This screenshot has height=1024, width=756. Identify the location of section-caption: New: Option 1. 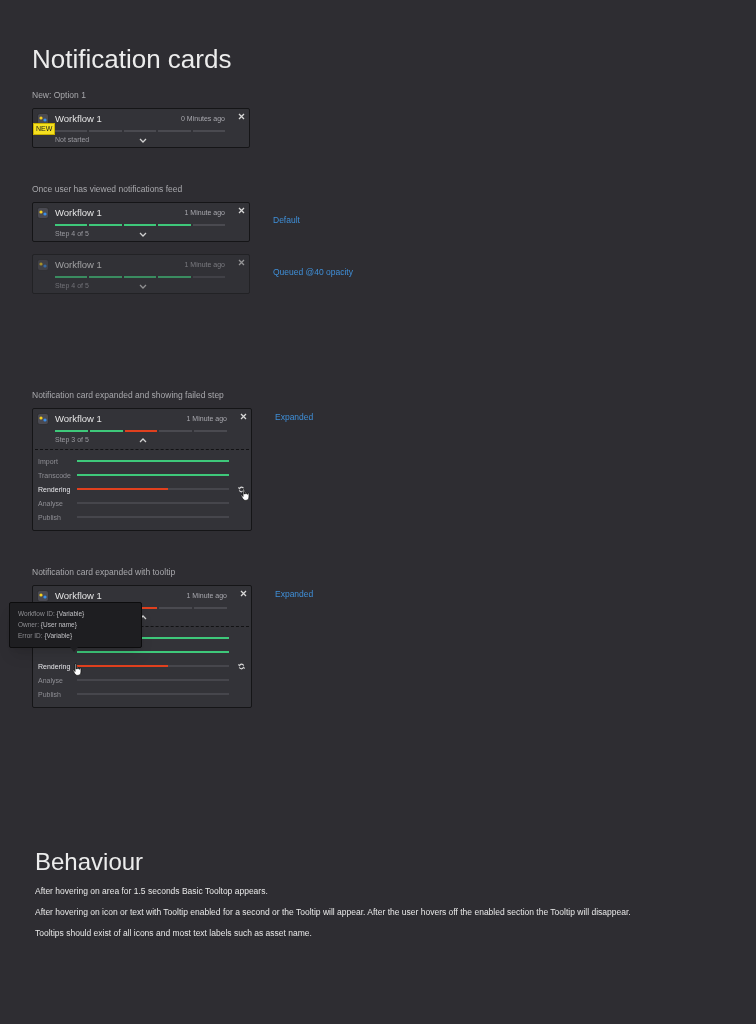
(59, 95).